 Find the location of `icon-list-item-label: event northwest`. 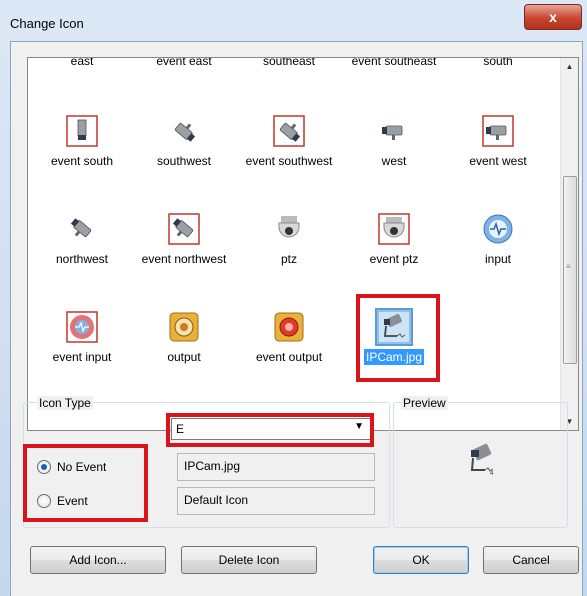

icon-list-item-label: event northwest is located at coordinates (184, 259).